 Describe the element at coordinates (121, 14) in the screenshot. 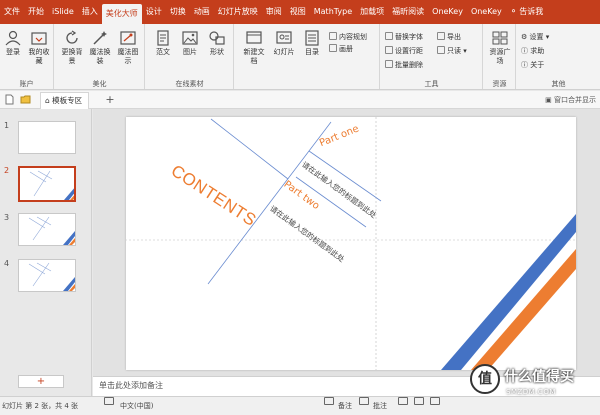

I see `tab-beautify-master: 美化大师` at that location.